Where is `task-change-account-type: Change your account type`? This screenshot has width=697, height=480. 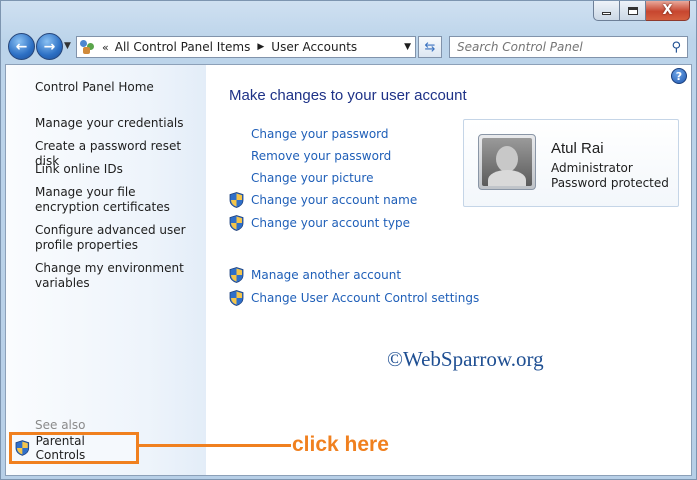 task-change-account-type: Change your account type is located at coordinates (330, 223).